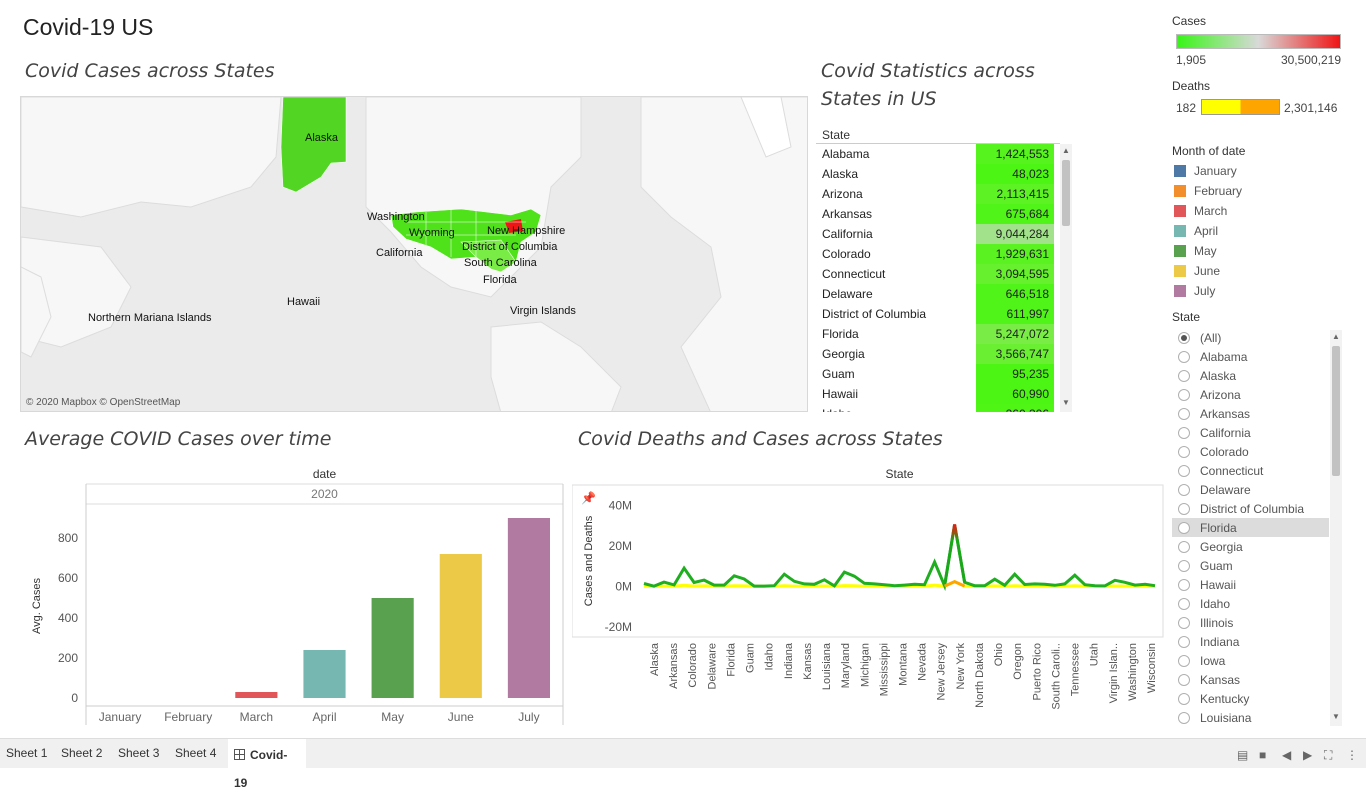 The width and height of the screenshot is (1366, 797). What do you see at coordinates (1250, 622) in the screenshot?
I see `state-filter-item: Illinois` at bounding box center [1250, 622].